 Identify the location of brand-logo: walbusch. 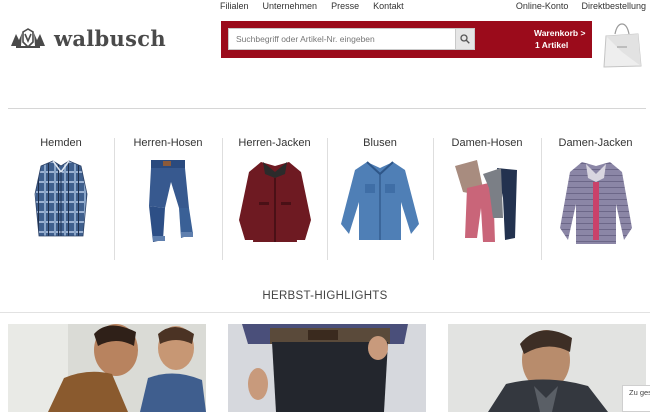
(87, 38).